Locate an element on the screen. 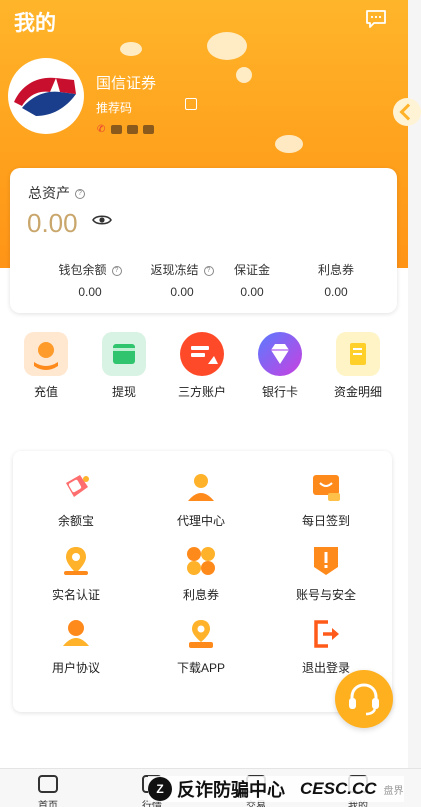  service-label: 下载APP is located at coordinates (200, 668).